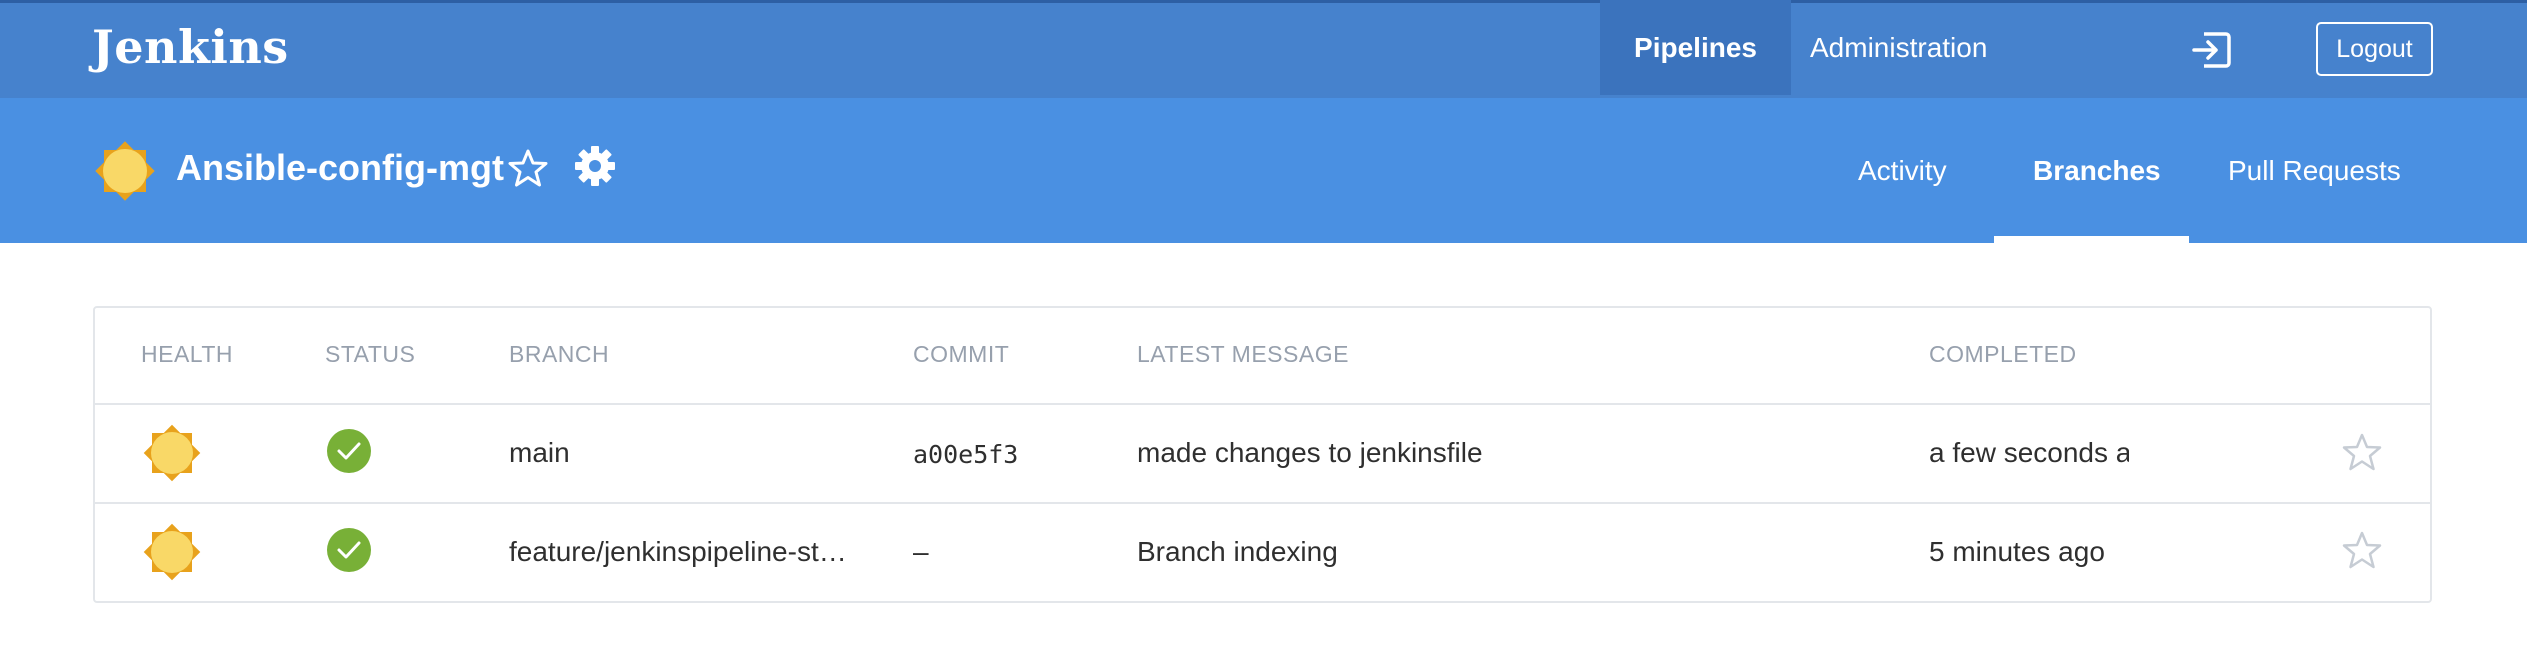  Describe the element at coordinates (539, 453) in the screenshot. I see `branch-name: main` at that location.